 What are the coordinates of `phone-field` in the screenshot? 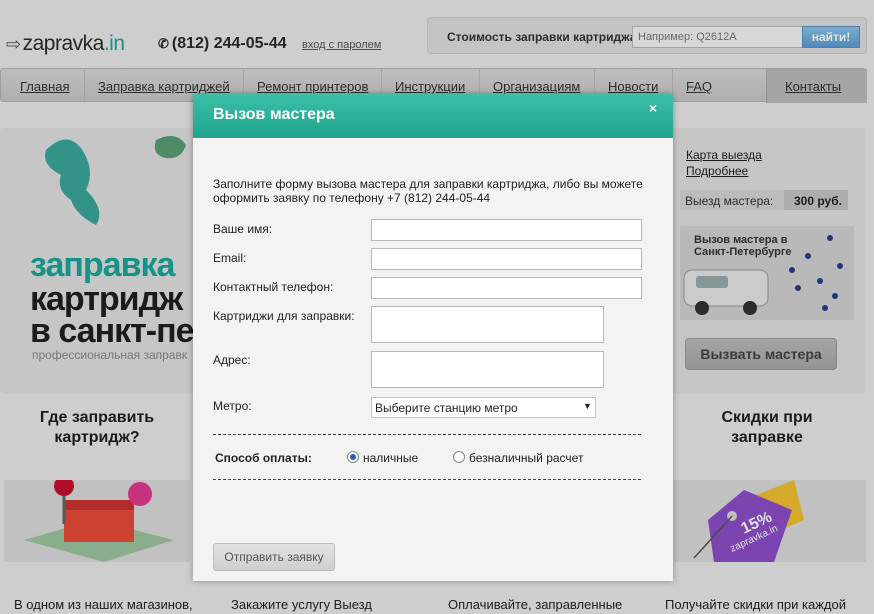 It's located at (506, 288).